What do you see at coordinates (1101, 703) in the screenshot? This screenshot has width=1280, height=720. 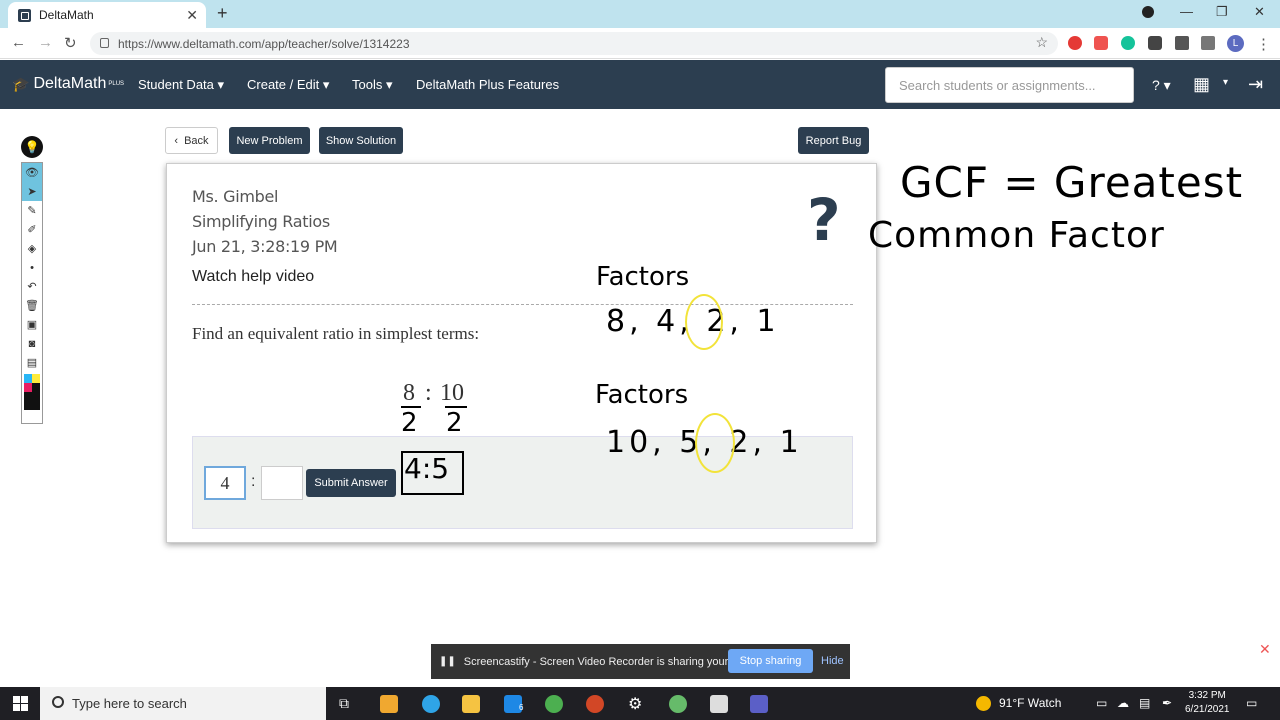 I see `tray-device-icon: ▭` at bounding box center [1101, 703].